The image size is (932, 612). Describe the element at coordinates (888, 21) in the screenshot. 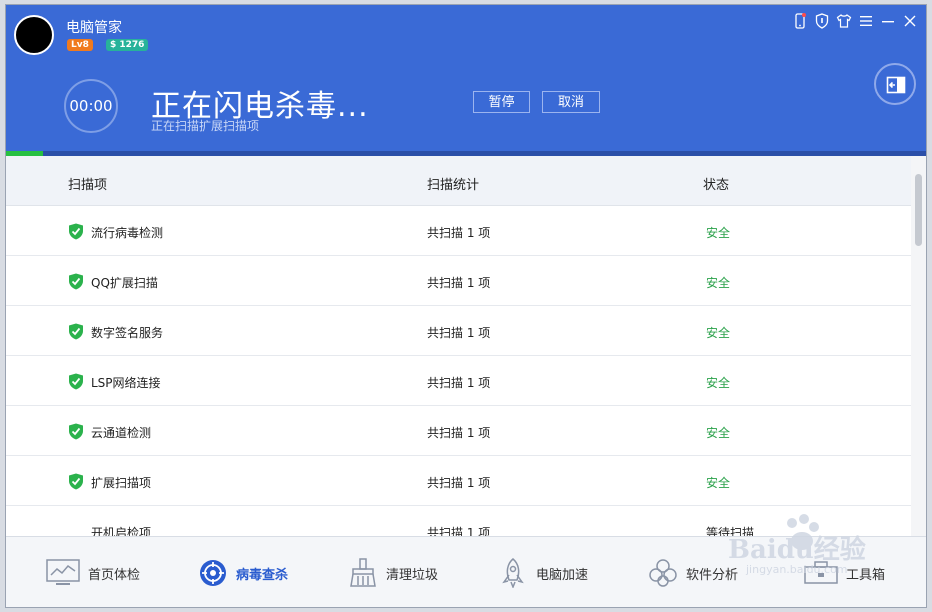

I see `minimize-icon` at that location.